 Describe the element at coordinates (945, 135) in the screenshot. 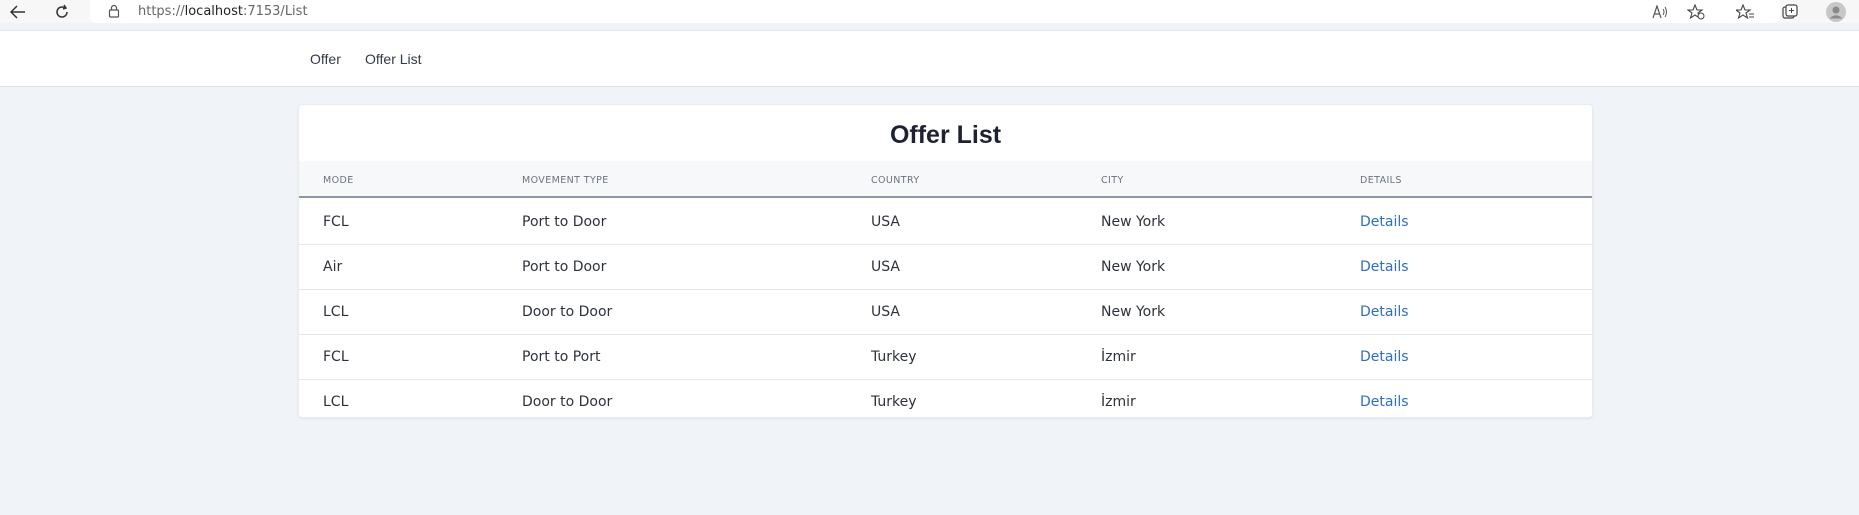

I see `page-title: Offer List` at that location.